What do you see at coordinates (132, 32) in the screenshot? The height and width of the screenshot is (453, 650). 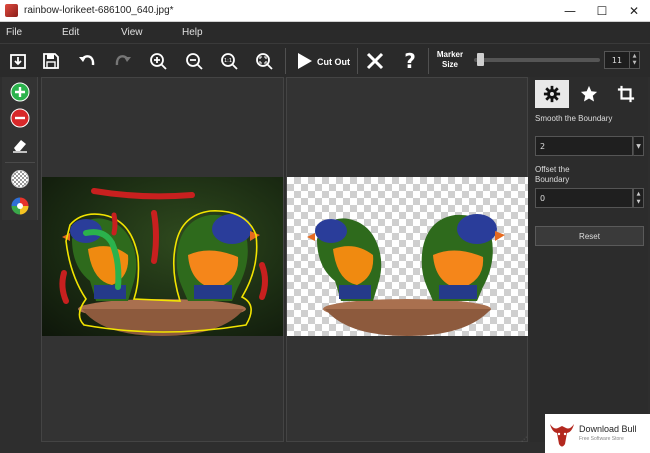 I see `menu-view: View` at bounding box center [132, 32].